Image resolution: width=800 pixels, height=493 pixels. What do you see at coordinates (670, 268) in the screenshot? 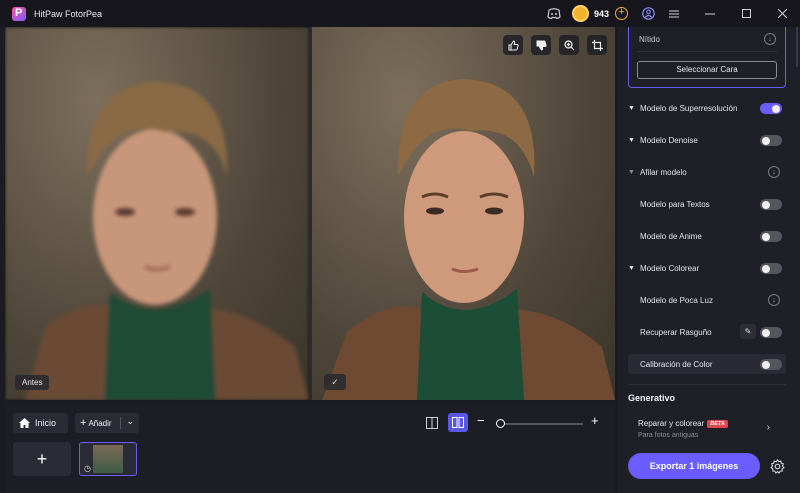
I see `row-label: Modelo Colorear` at bounding box center [670, 268].